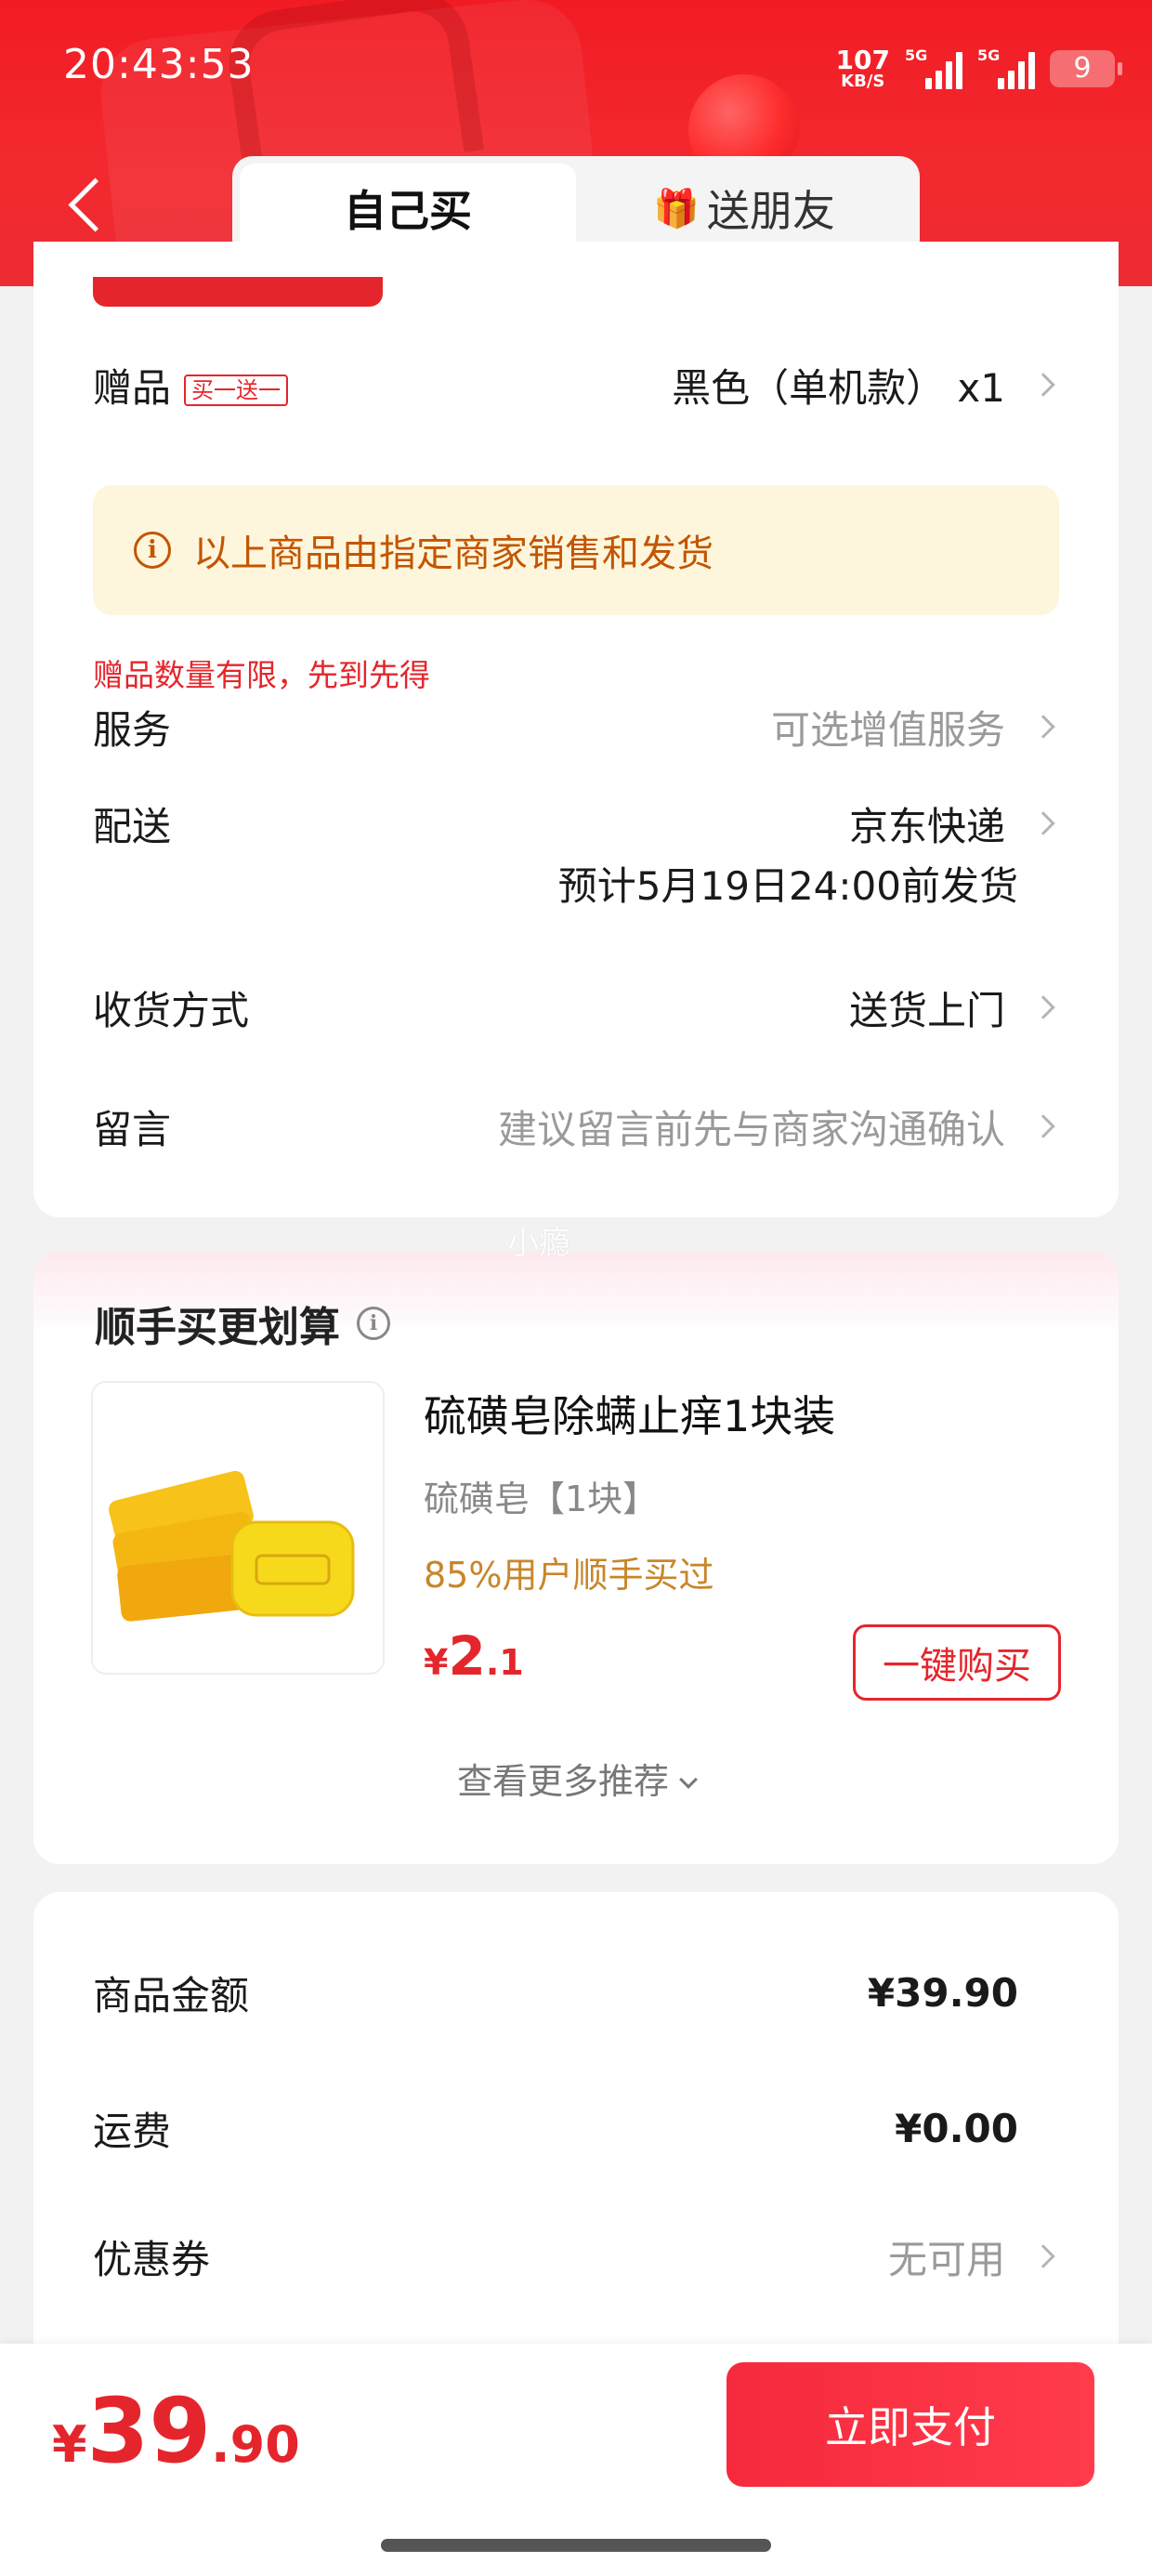  What do you see at coordinates (171, 1995) in the screenshot?
I see `goods-amount-label: 商品金额` at bounding box center [171, 1995].